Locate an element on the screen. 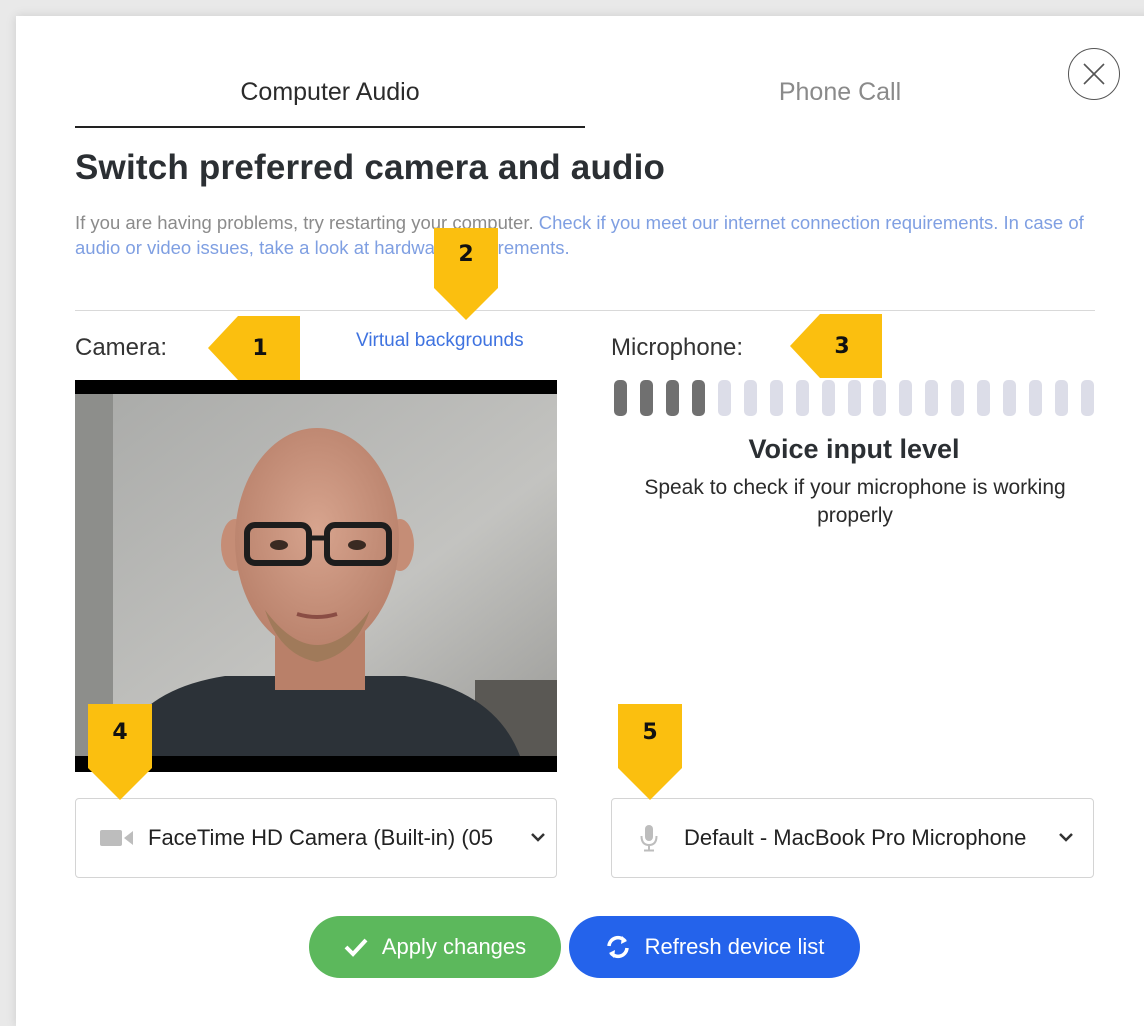 The image size is (1144, 1026). camera-select: FaceTime HD Camera (Built-in) (05 is located at coordinates (316, 838).